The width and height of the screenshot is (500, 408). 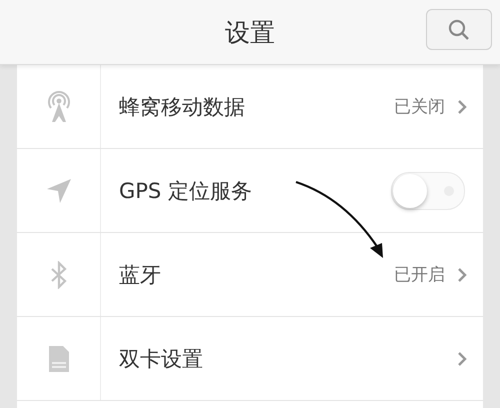 I want to click on setting-label: 蜂窝移动数据, so click(x=256, y=106).